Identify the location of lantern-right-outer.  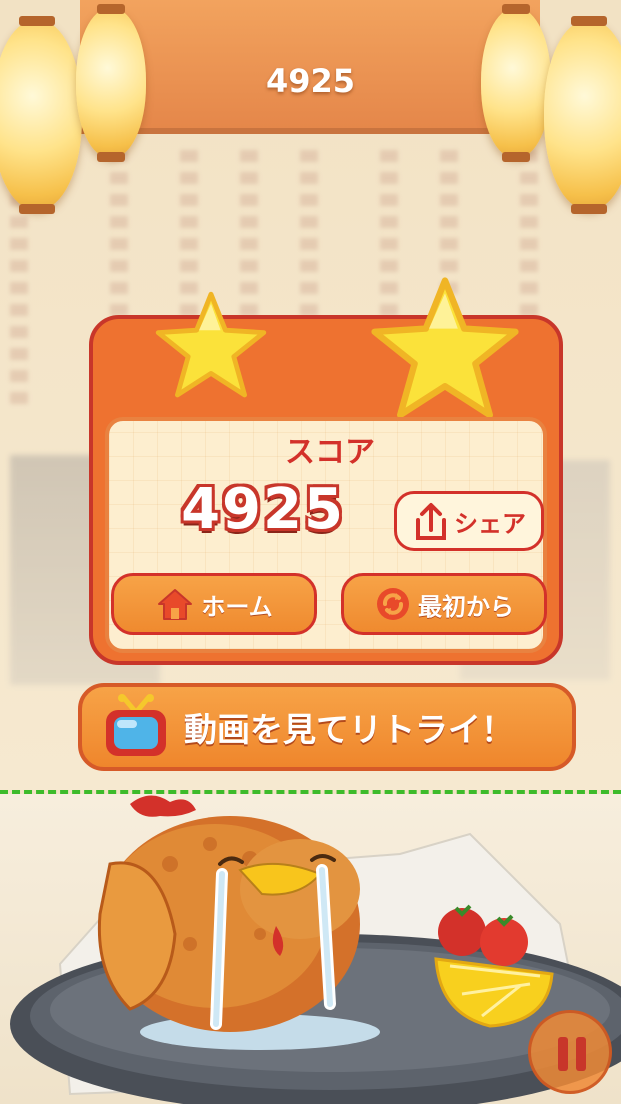
(582, 115).